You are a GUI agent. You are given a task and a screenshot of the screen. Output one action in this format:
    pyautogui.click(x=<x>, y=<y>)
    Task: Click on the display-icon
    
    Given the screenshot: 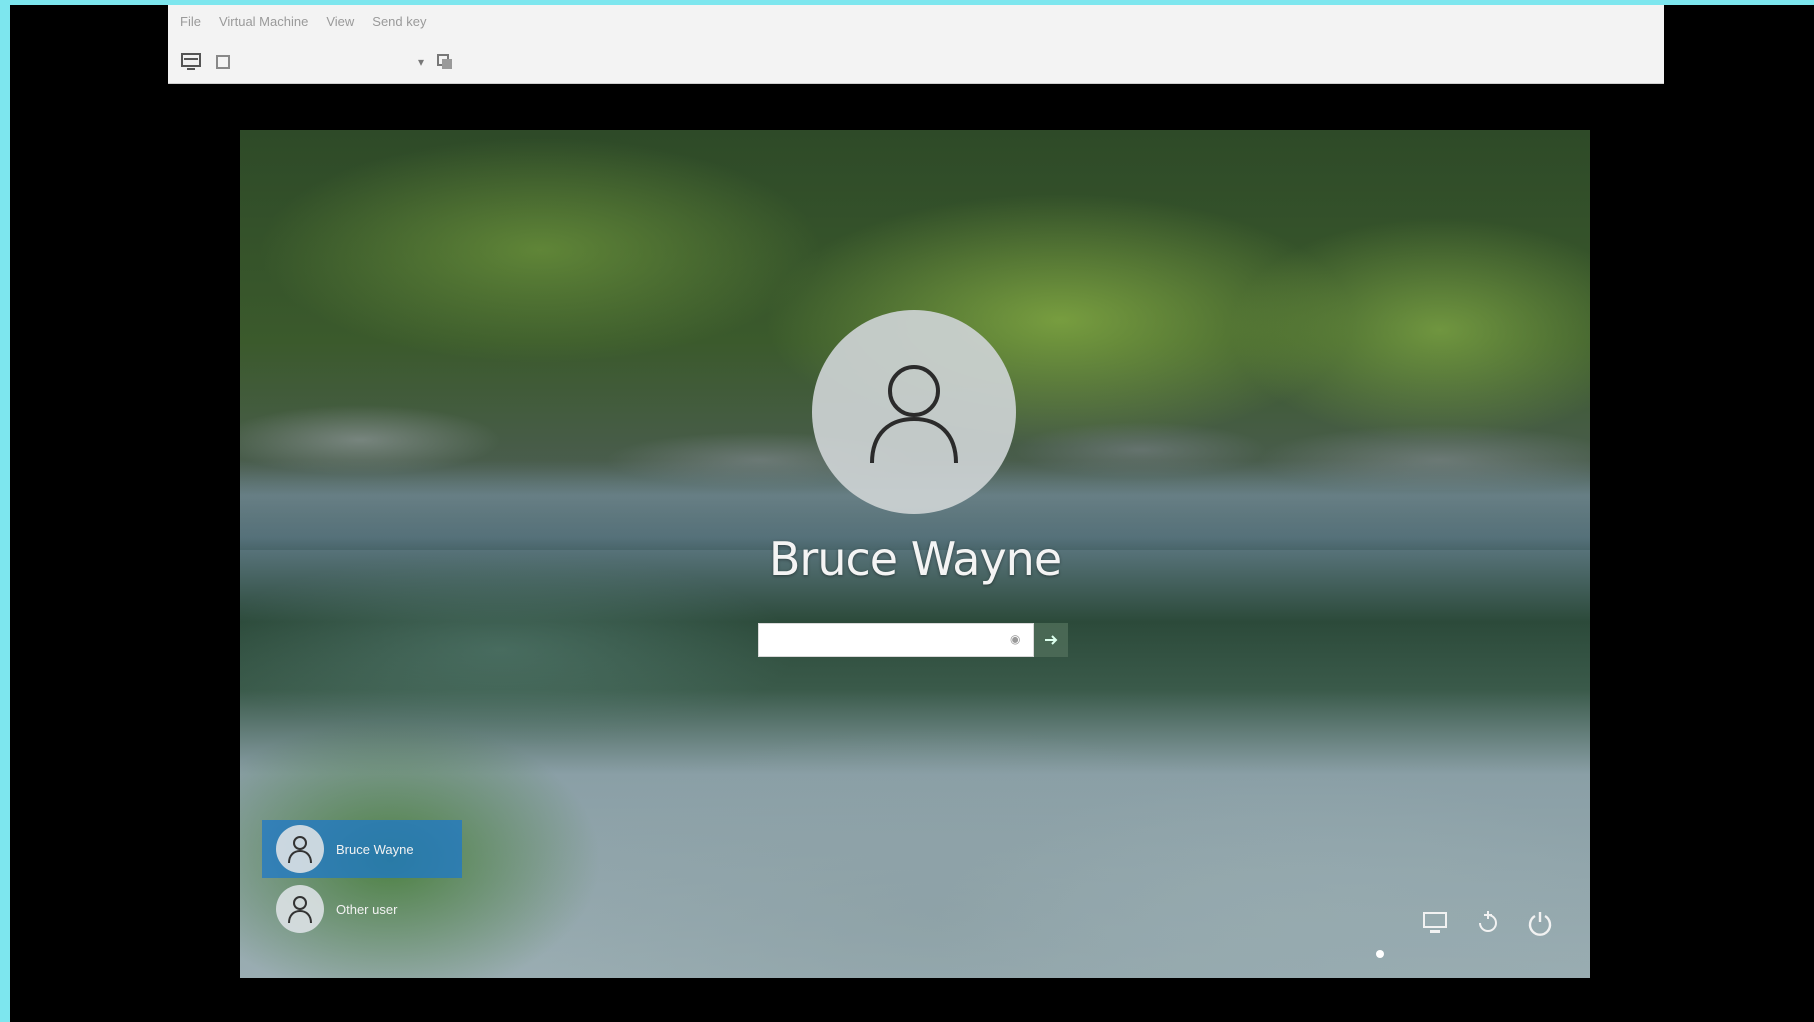 What is the action you would take?
    pyautogui.click(x=191, y=61)
    